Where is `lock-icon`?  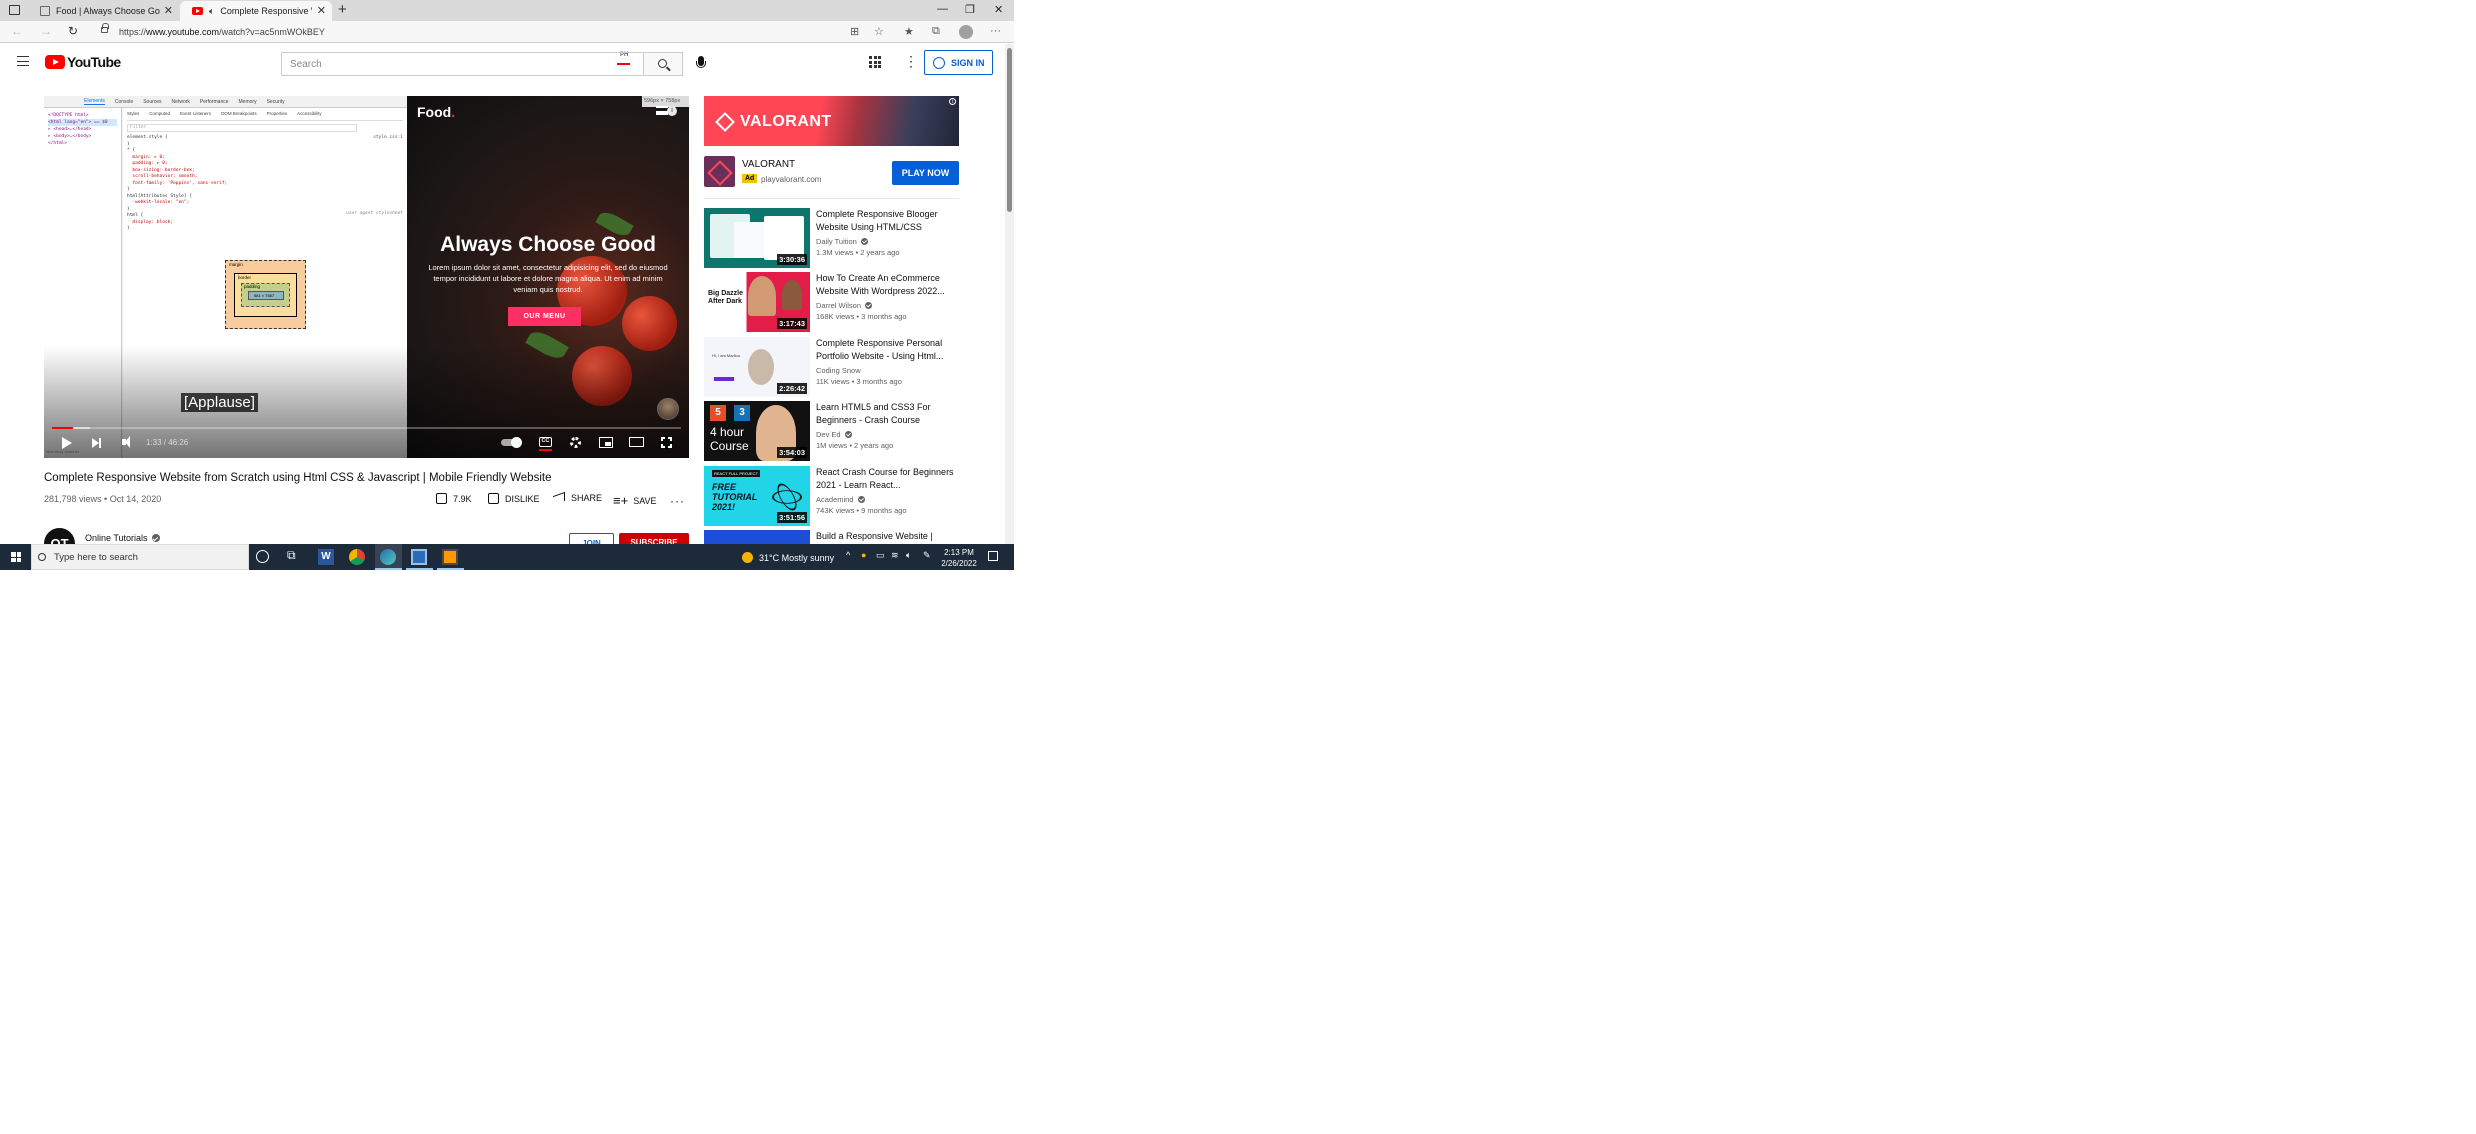
lock-icon is located at coordinates (105, 28).